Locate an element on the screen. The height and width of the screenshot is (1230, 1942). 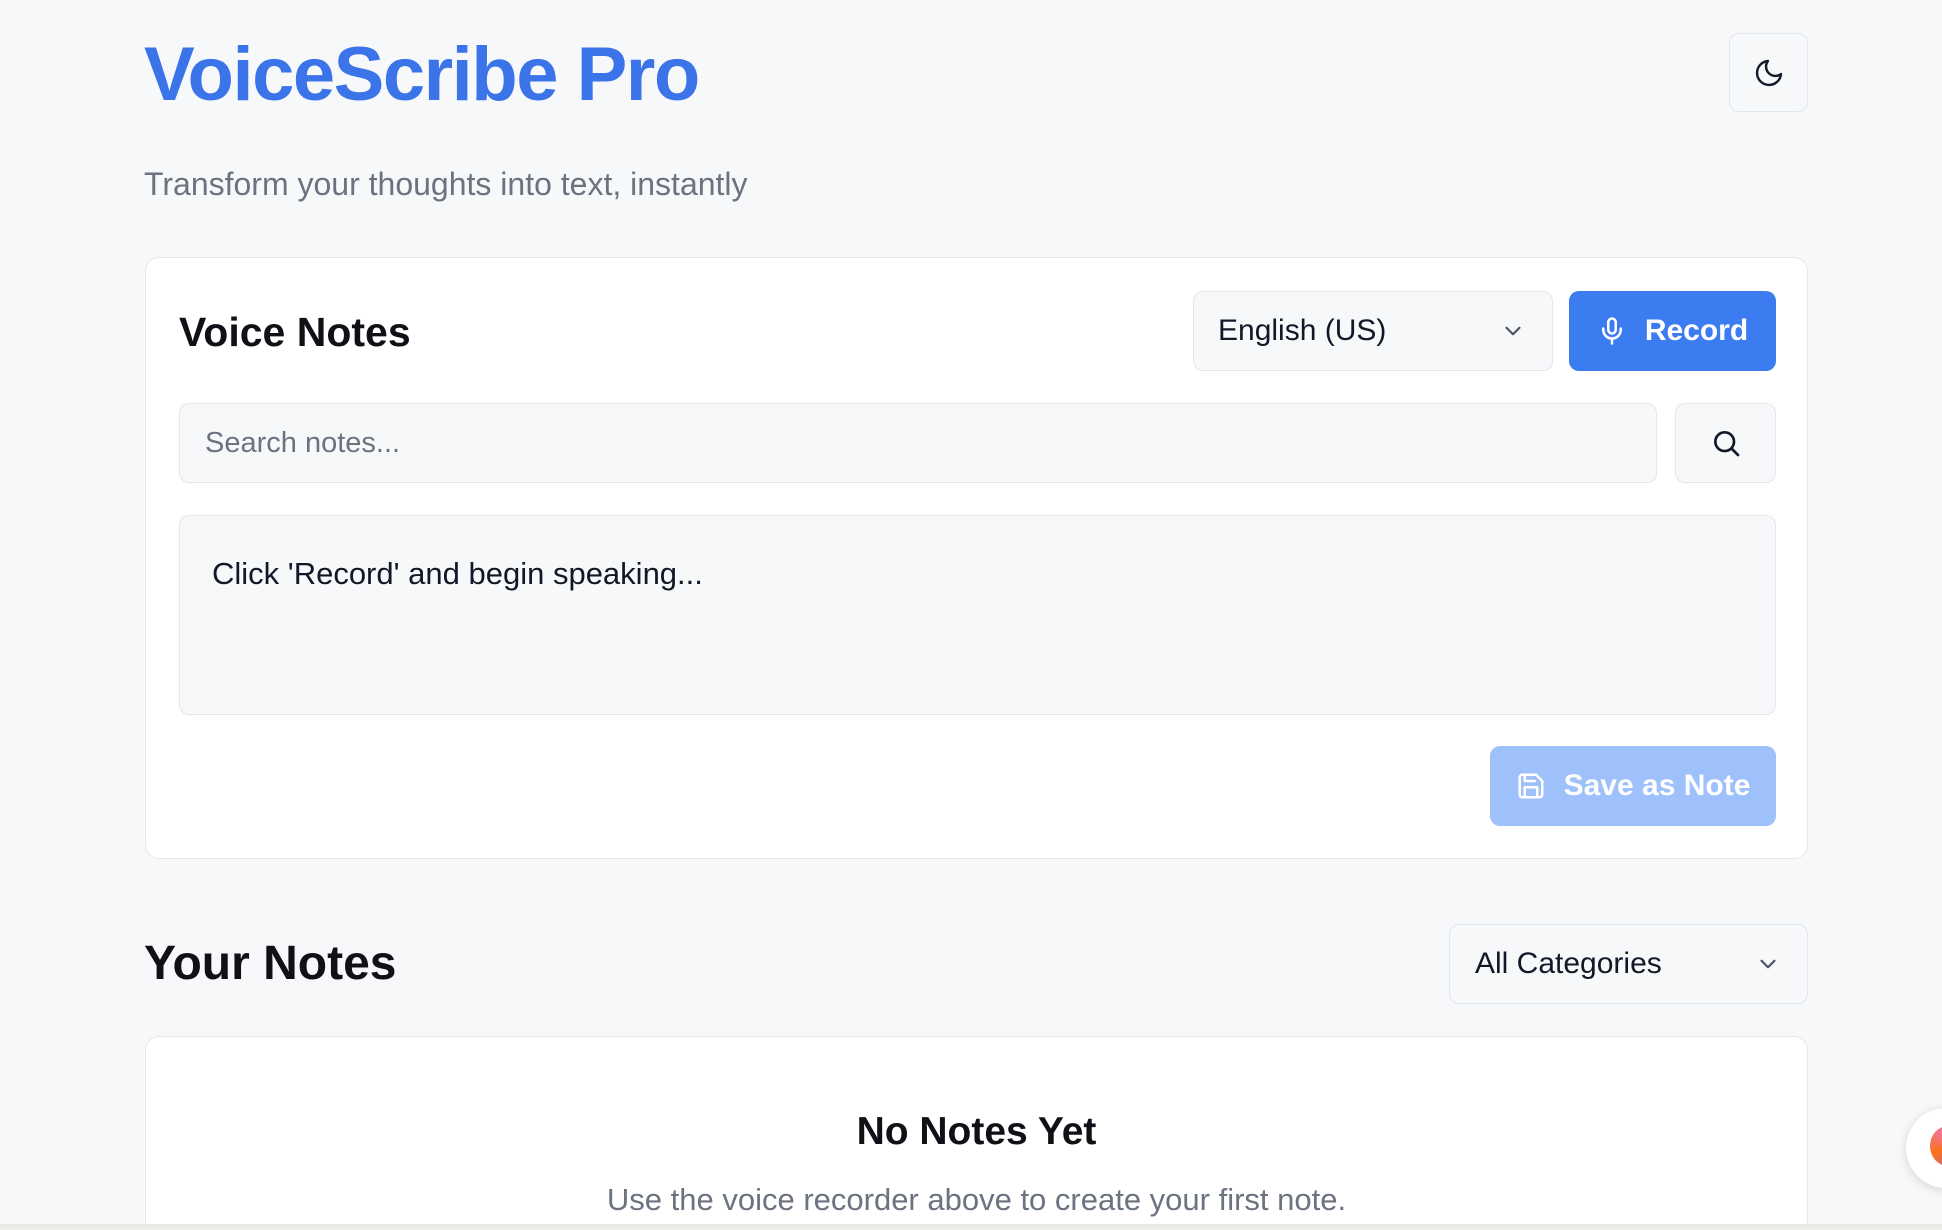
save-icon is located at coordinates (1531, 786).